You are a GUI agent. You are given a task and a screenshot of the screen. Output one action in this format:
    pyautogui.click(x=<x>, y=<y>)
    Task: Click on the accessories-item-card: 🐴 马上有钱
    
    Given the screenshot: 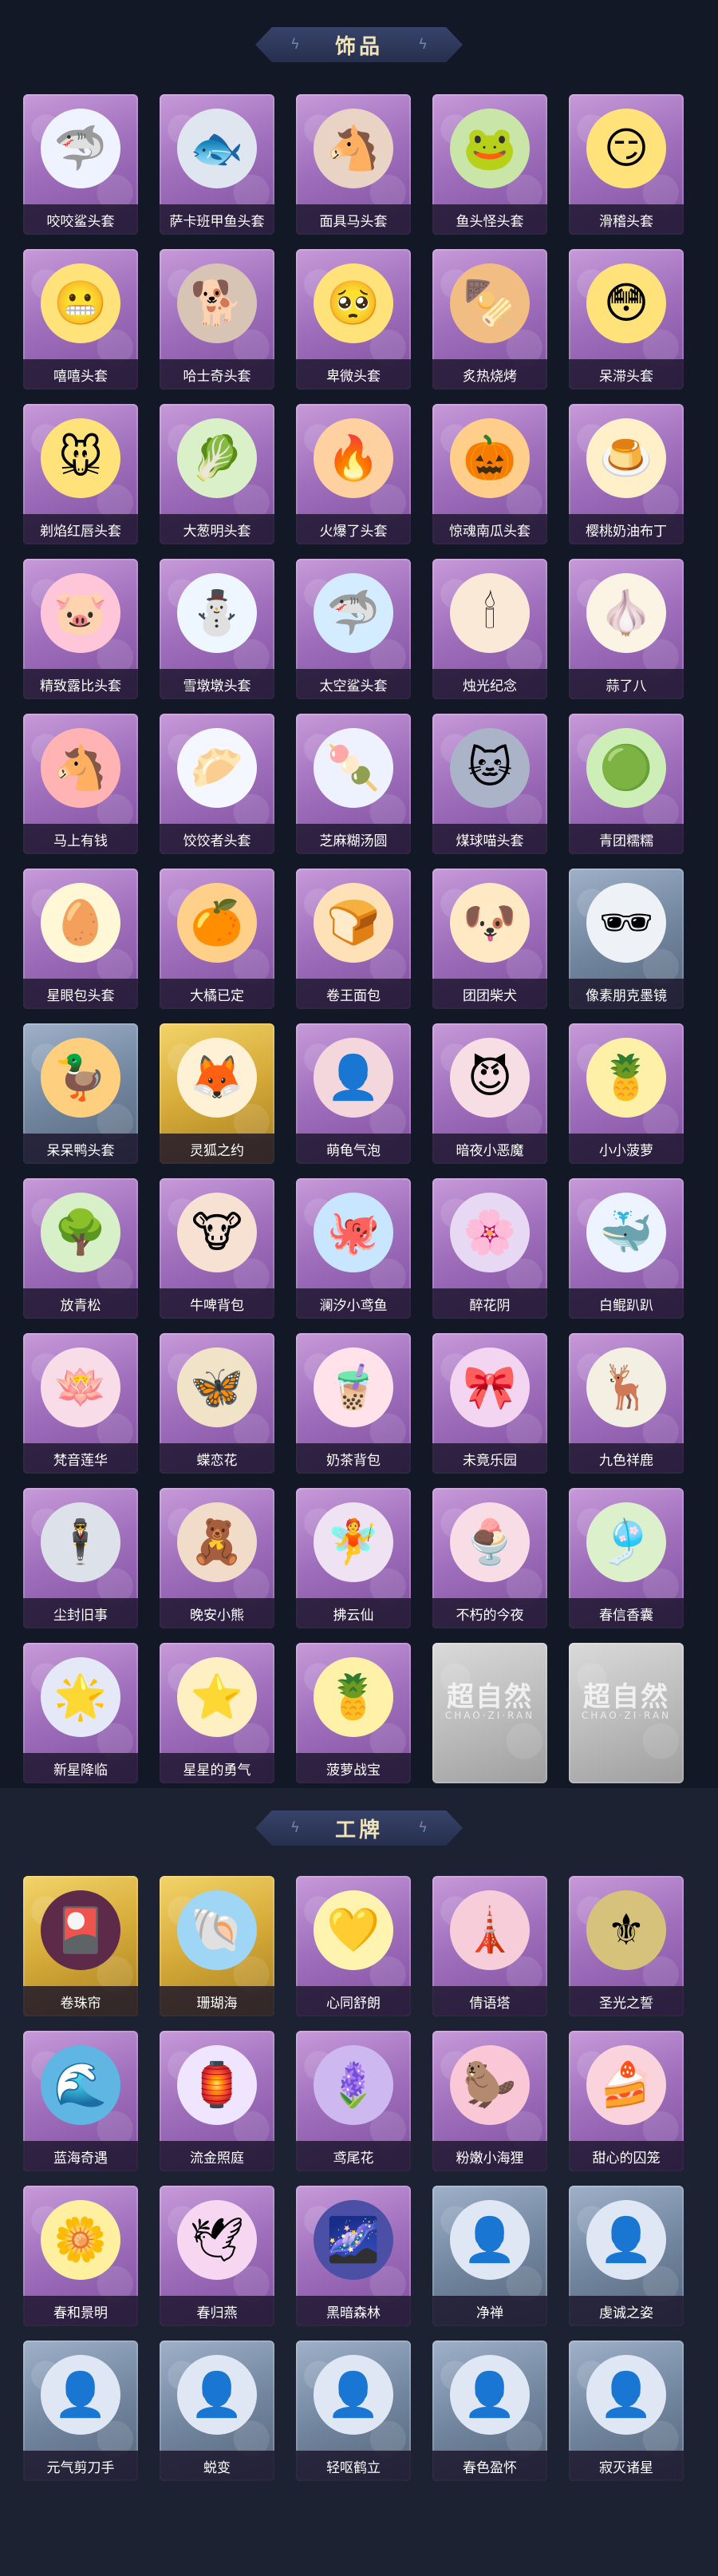 What is the action you would take?
    pyautogui.click(x=80, y=784)
    